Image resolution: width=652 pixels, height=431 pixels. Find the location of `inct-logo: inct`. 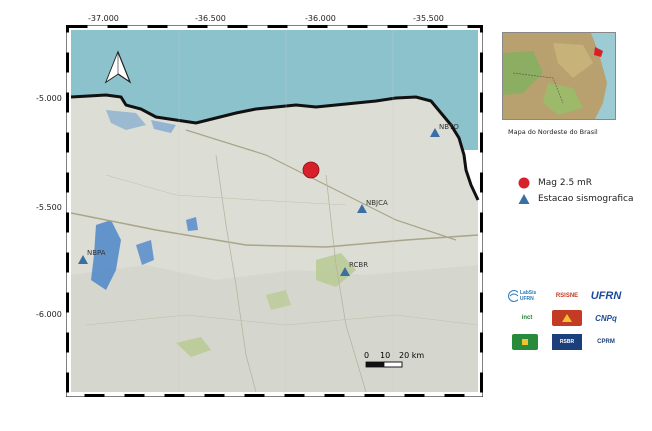

inct-logo: inct is located at coordinates (527, 318).